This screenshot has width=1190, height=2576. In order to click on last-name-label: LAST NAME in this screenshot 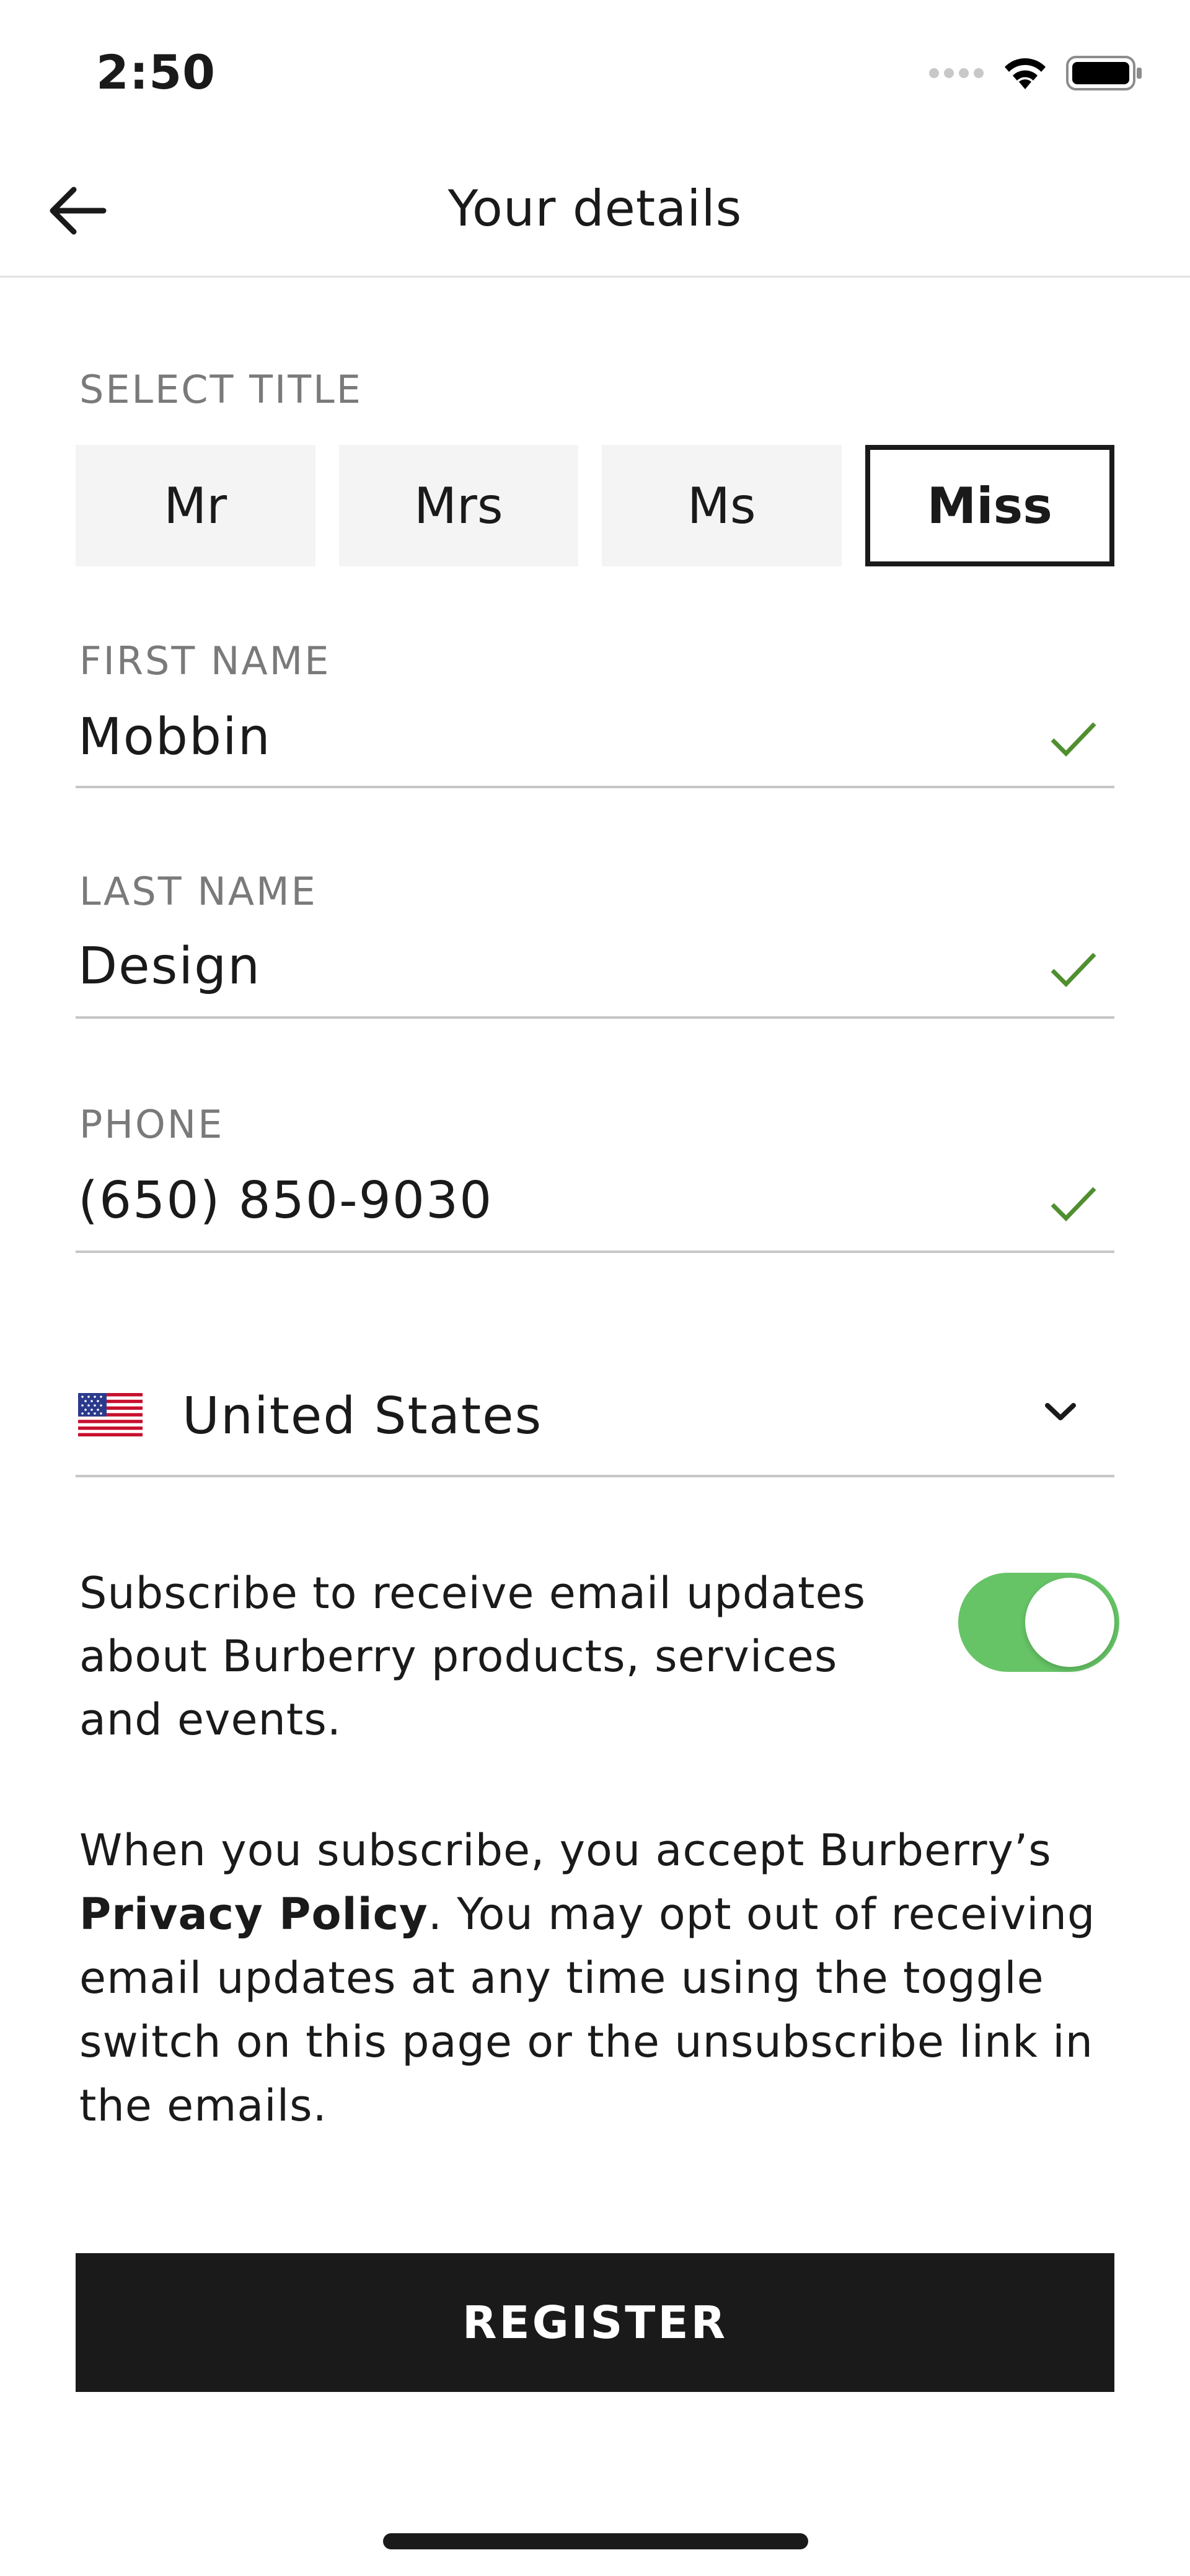, I will do `click(198, 892)`.